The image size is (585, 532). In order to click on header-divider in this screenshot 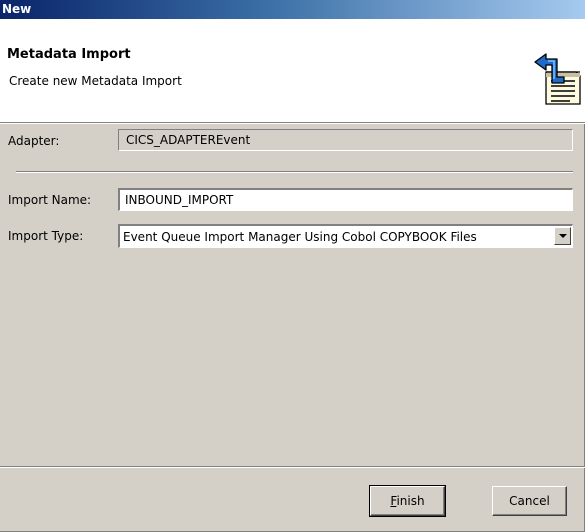, I will do `click(292, 123)`.